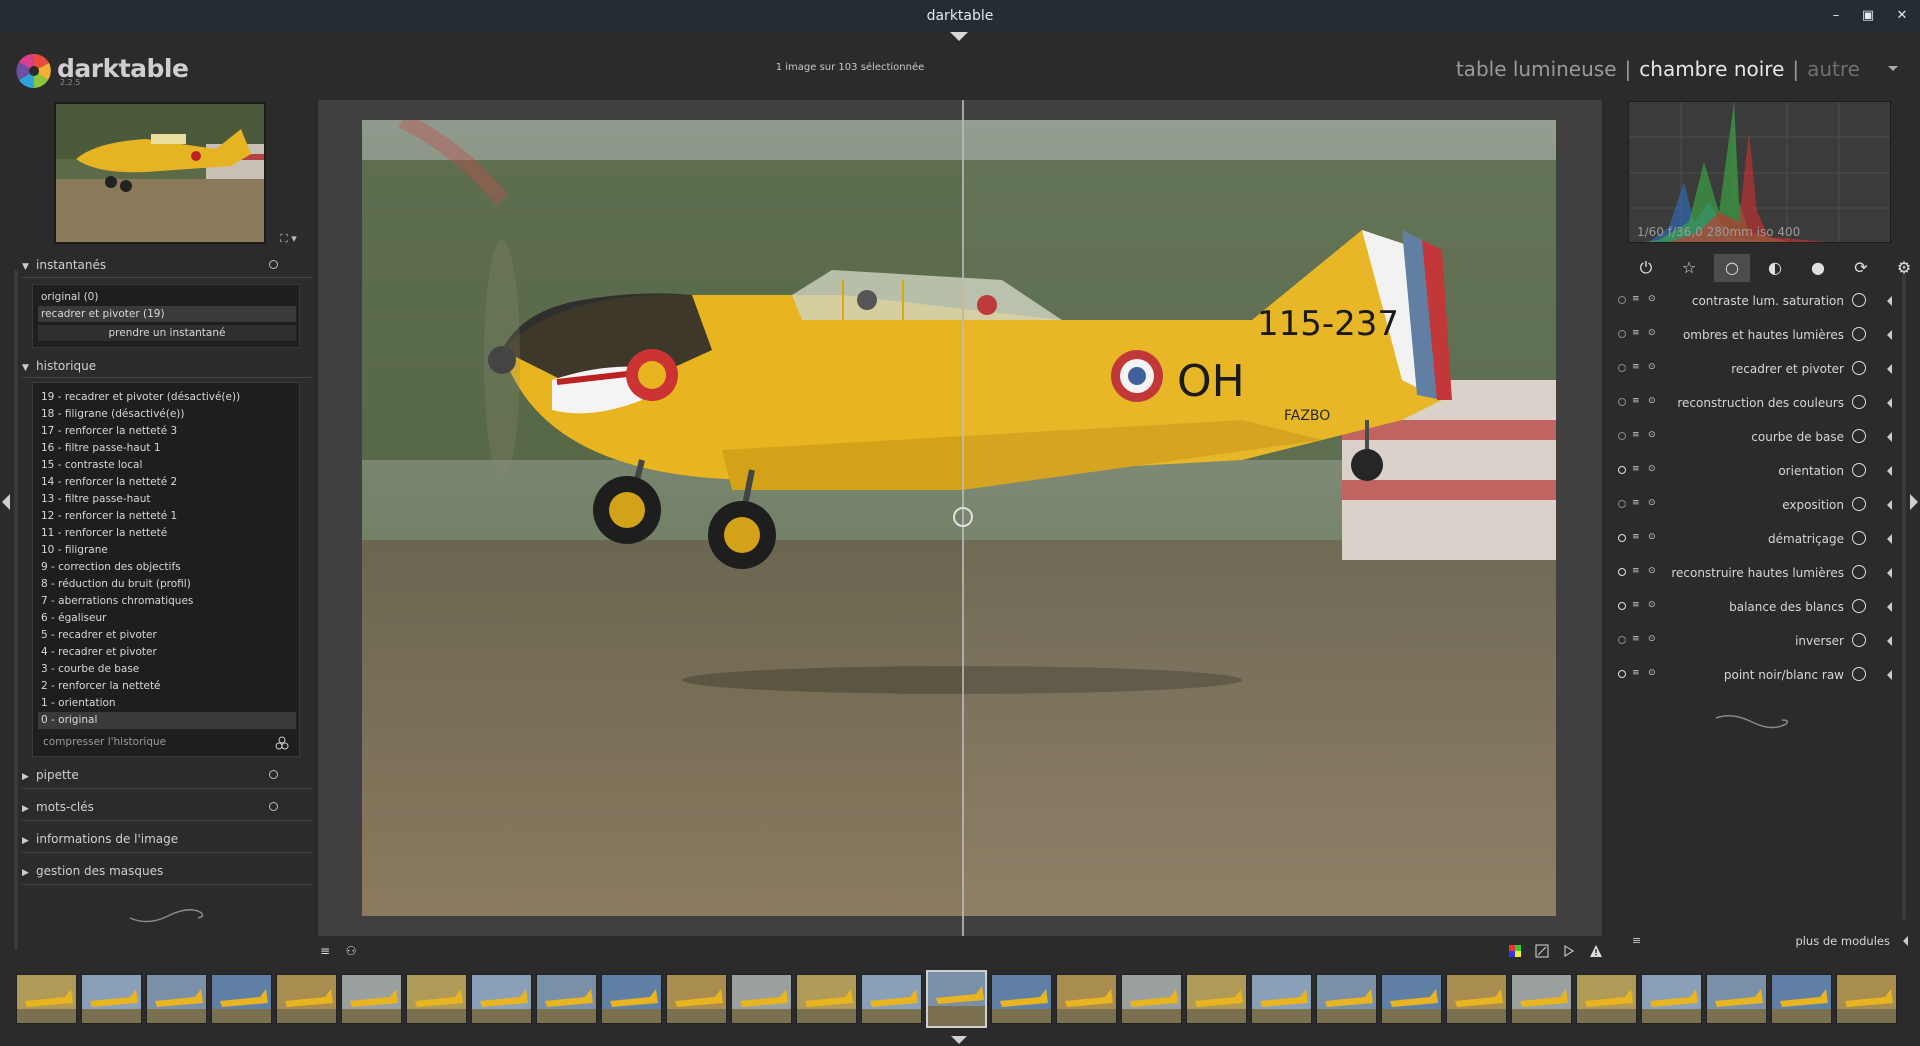 Image resolution: width=1920 pixels, height=1046 pixels. Describe the element at coordinates (1711, 69) in the screenshot. I see `view-darkroom: chambre noire` at that location.